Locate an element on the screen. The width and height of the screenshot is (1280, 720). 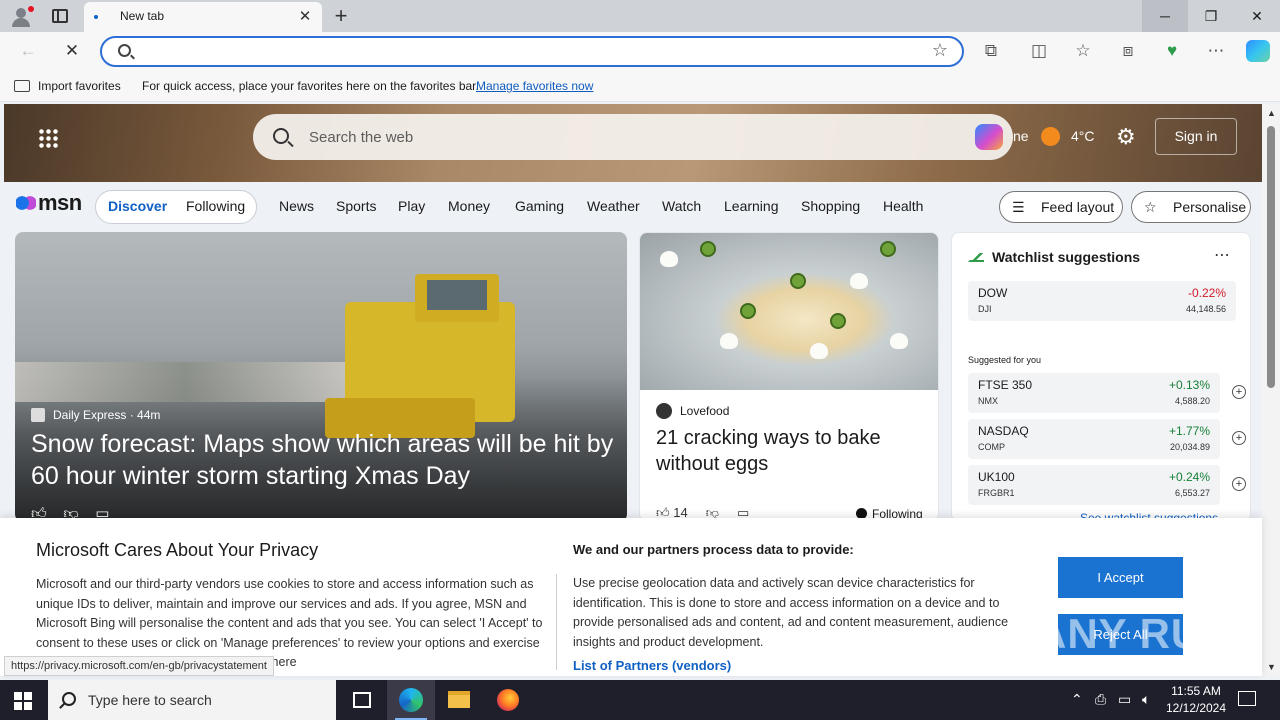
settings-gear-icon: ⚙ is located at coordinates (1126, 137).